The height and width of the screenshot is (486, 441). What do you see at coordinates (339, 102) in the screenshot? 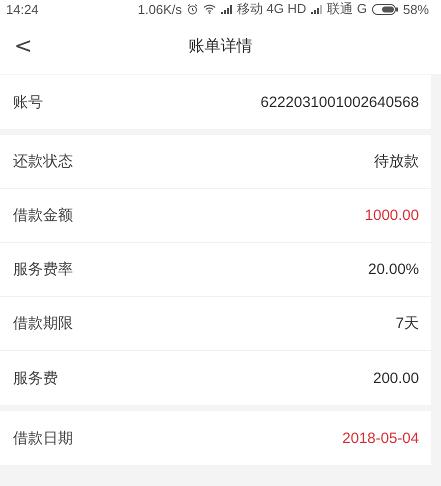
I see `field-value: 6222031001002640568` at bounding box center [339, 102].